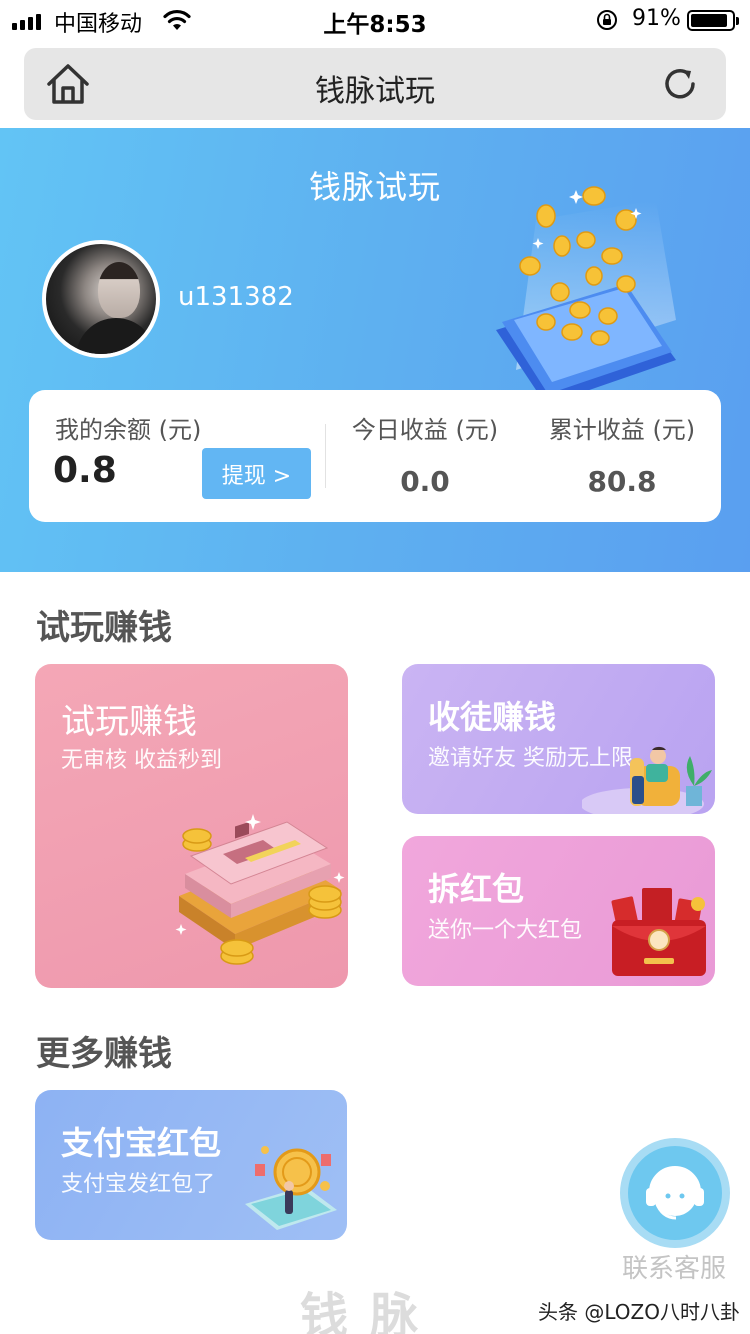 This screenshot has height=1334, width=750. What do you see at coordinates (658, 932) in the screenshot?
I see `red-envelope-illustration` at bounding box center [658, 932].